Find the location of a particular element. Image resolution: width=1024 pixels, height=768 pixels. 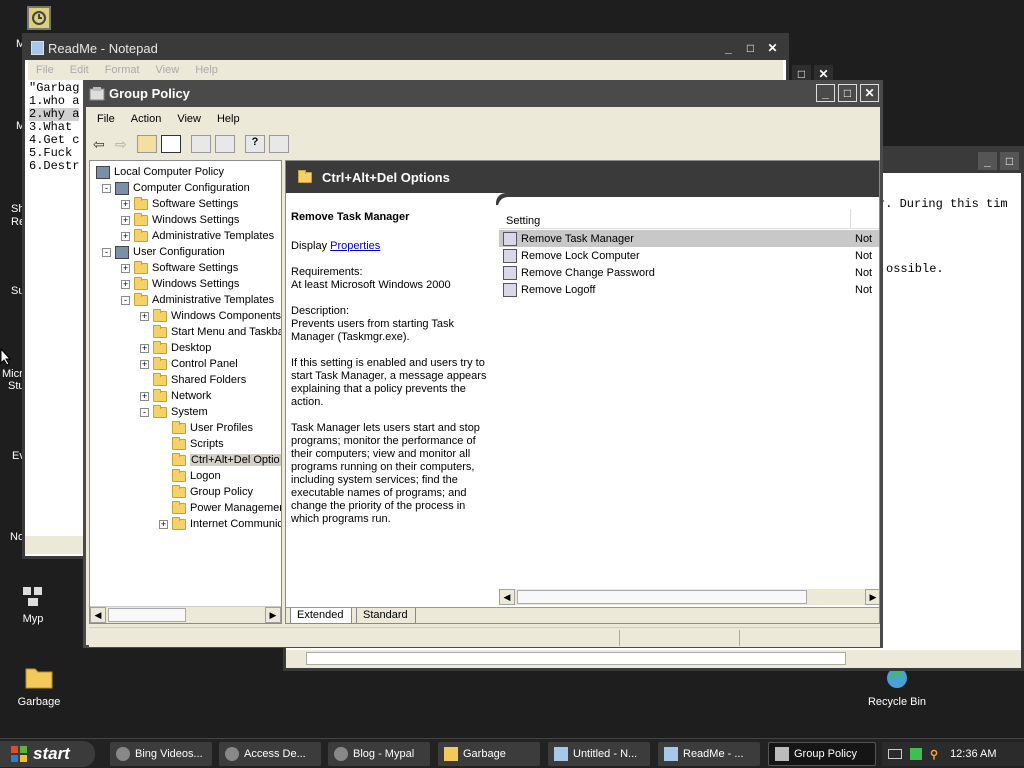

search-icon: ⚲ is located at coordinates (934, 754).